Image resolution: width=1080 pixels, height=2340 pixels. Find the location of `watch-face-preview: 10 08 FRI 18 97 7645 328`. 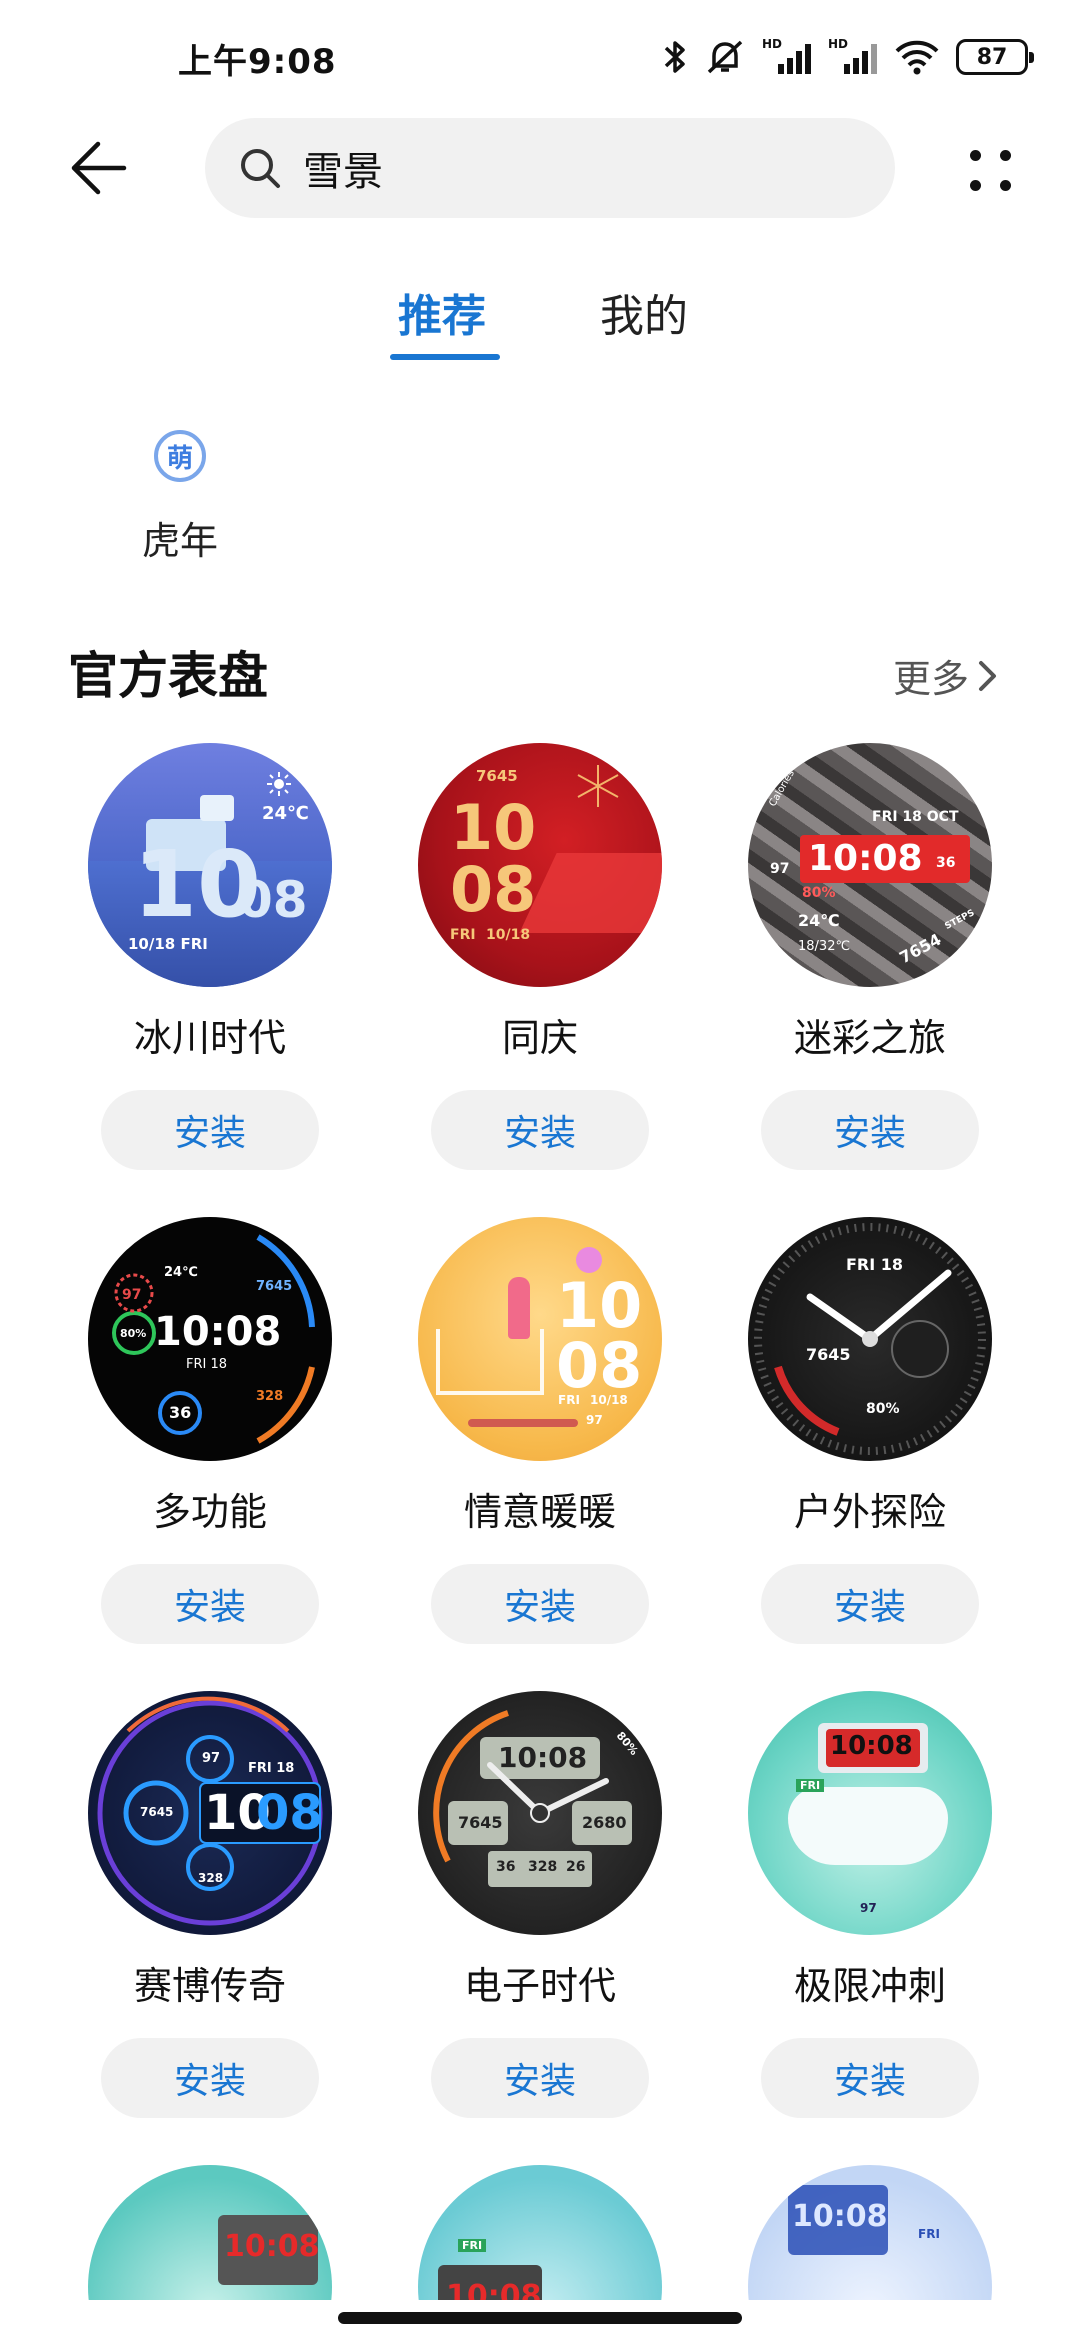

watch-face-preview: 10 08 FRI 18 97 7645 328 is located at coordinates (210, 1813).